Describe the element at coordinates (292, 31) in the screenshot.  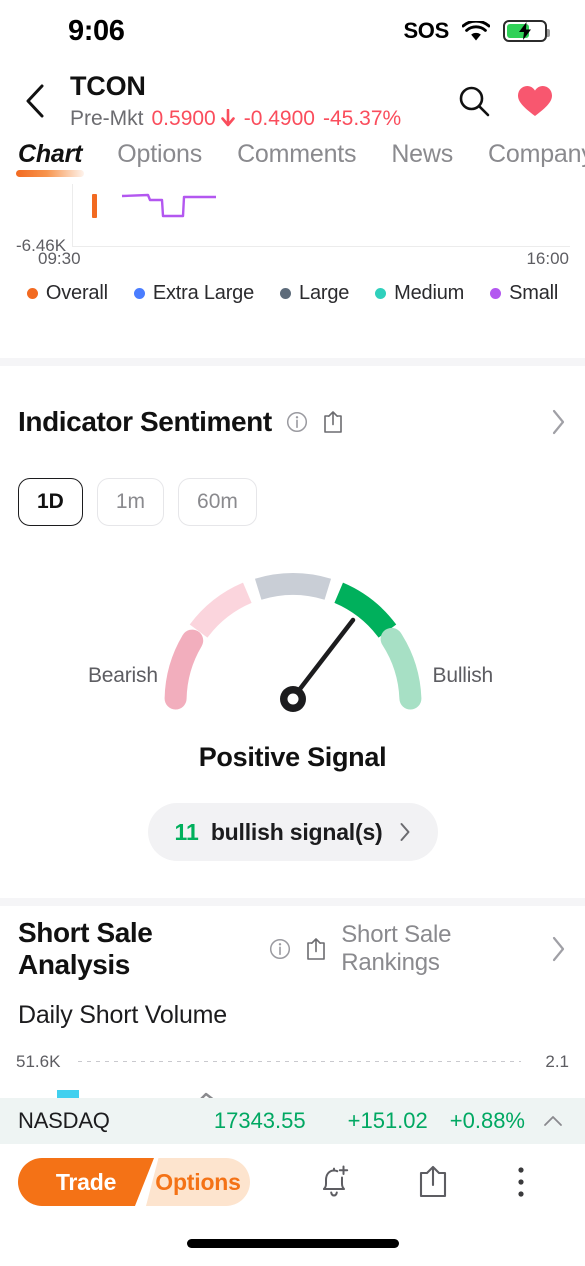
I see `status-bar: 9:06 SOS` at that location.